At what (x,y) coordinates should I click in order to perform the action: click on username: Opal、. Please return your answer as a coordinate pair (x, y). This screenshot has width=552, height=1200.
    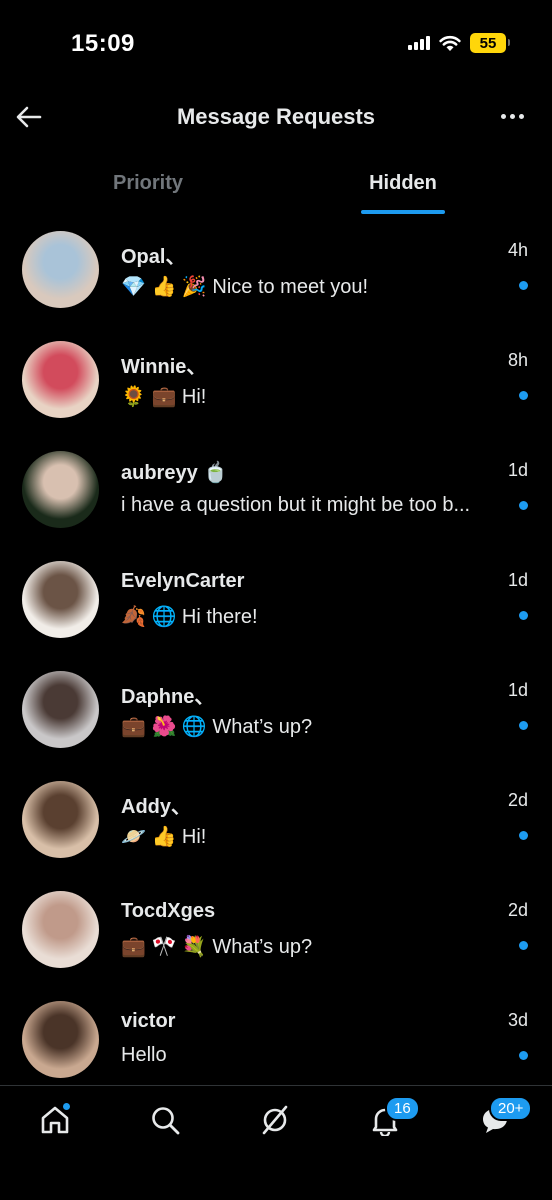
    Looking at the image, I should click on (153, 257).